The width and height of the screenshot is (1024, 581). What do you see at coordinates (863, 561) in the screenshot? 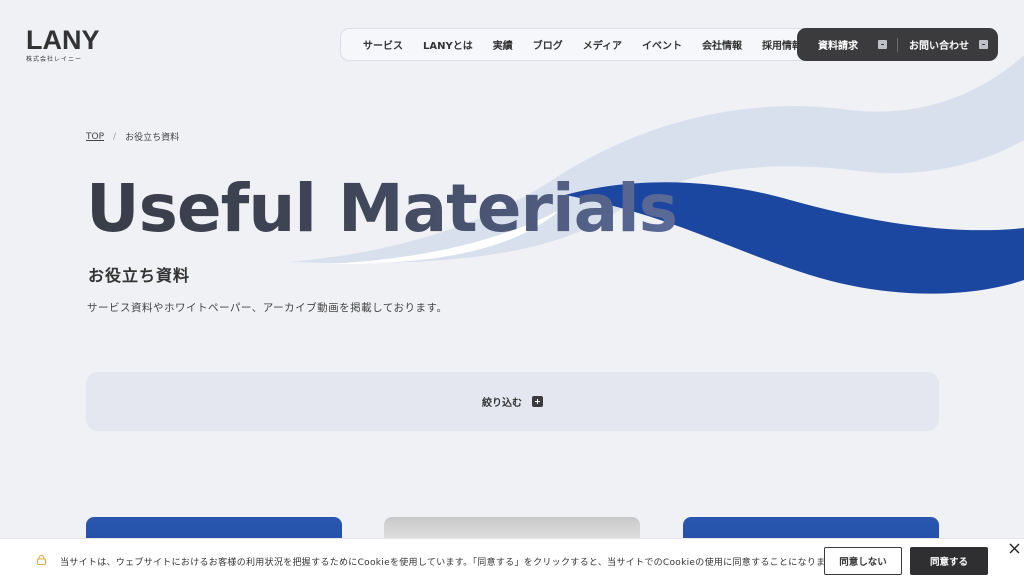
I see `cookie-decline-button: 同意しない` at bounding box center [863, 561].